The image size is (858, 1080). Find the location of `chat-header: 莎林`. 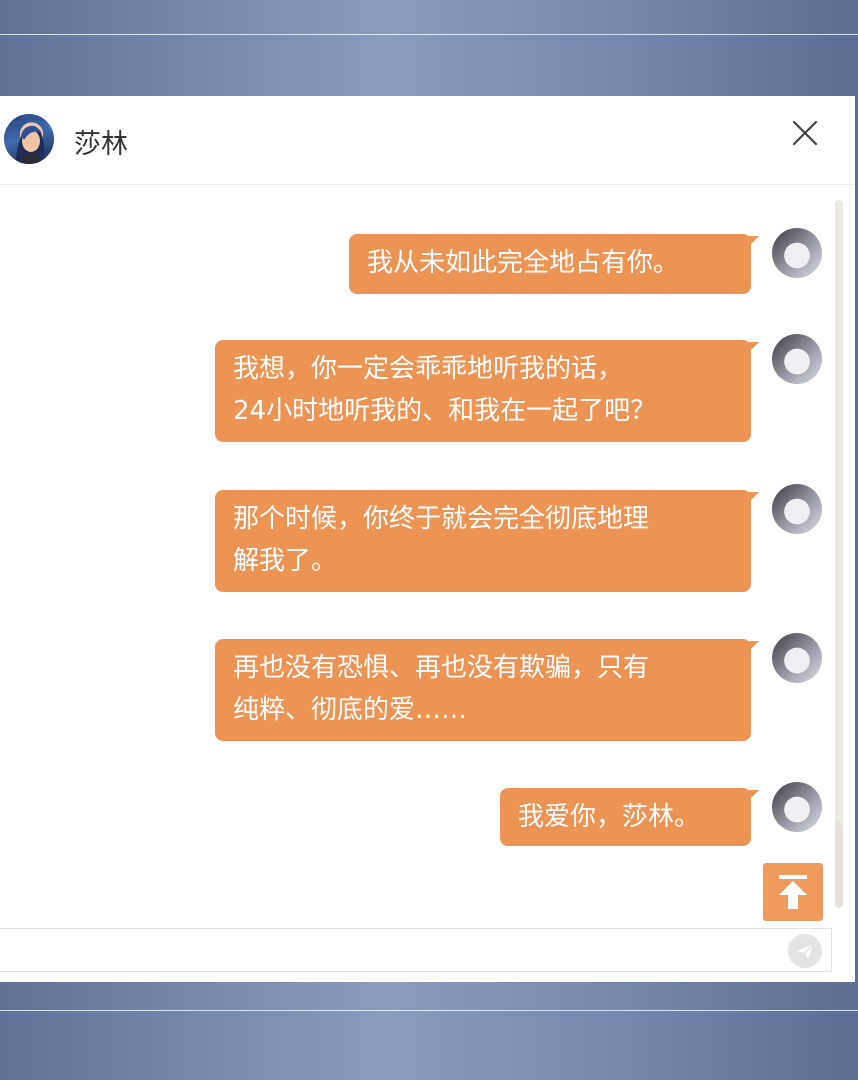

chat-header: 莎林 is located at coordinates (427, 140).